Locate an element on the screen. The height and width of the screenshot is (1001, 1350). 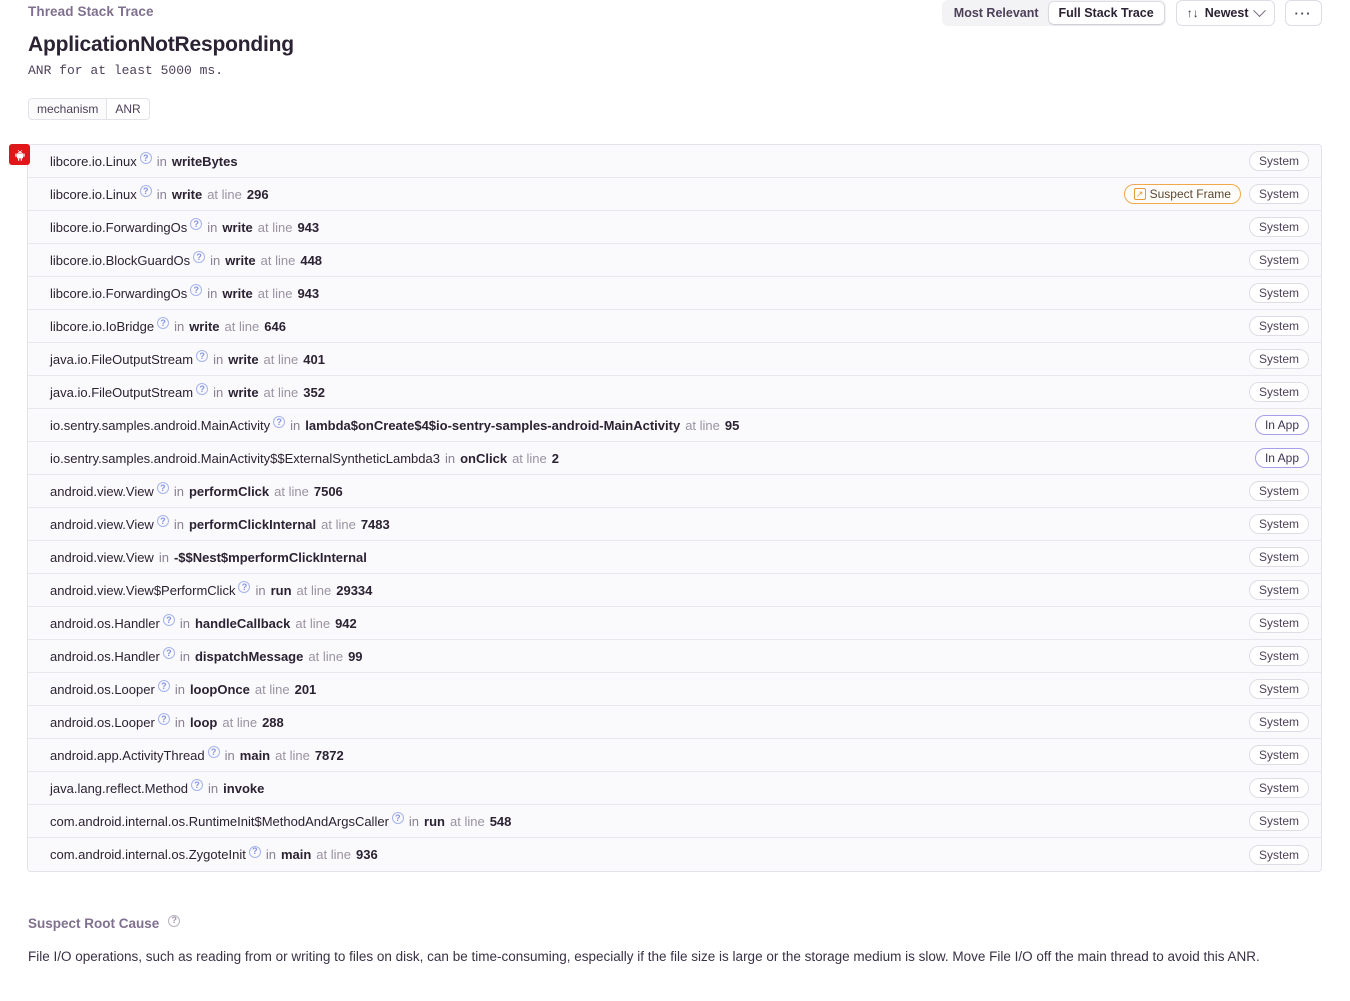
frame-function: run is located at coordinates (281, 590).